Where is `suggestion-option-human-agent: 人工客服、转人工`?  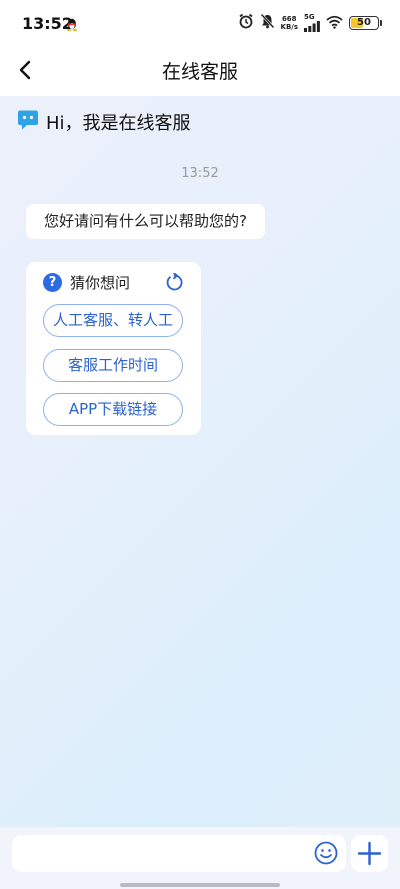
suggestion-option-human-agent: 人工客服、转人工 is located at coordinates (113, 320).